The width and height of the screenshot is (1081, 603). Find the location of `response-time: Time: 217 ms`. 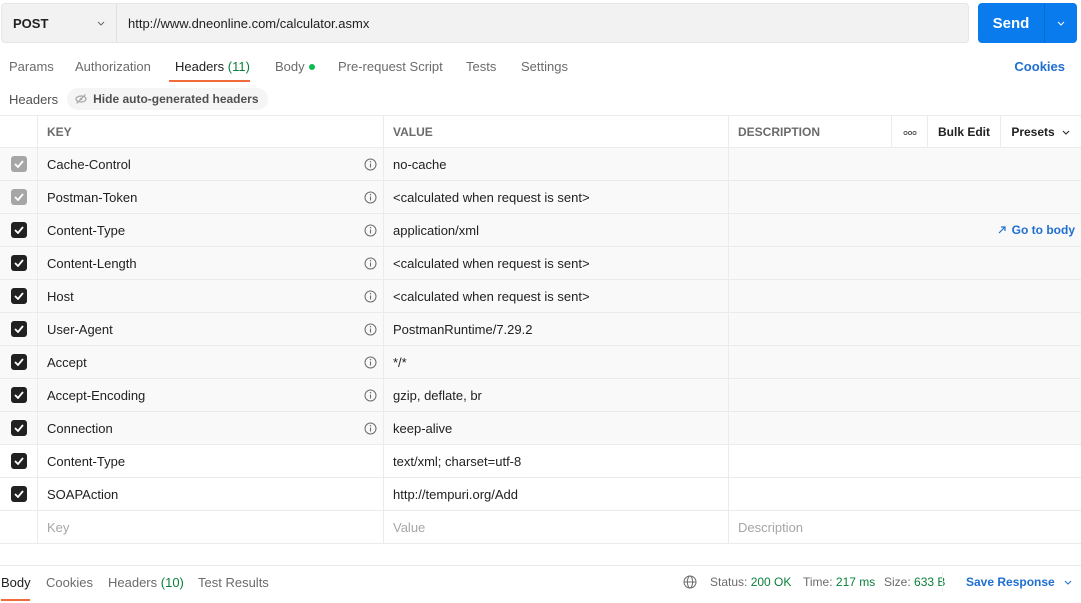

response-time: Time: 217 ms is located at coordinates (839, 582).